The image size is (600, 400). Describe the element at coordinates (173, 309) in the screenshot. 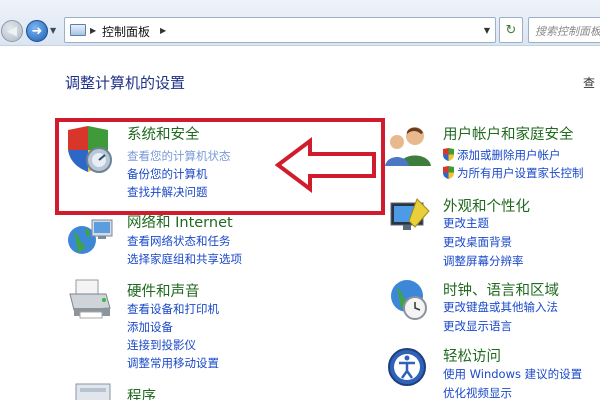

I see `link-devices-printers: 查看设备和打印机` at that location.